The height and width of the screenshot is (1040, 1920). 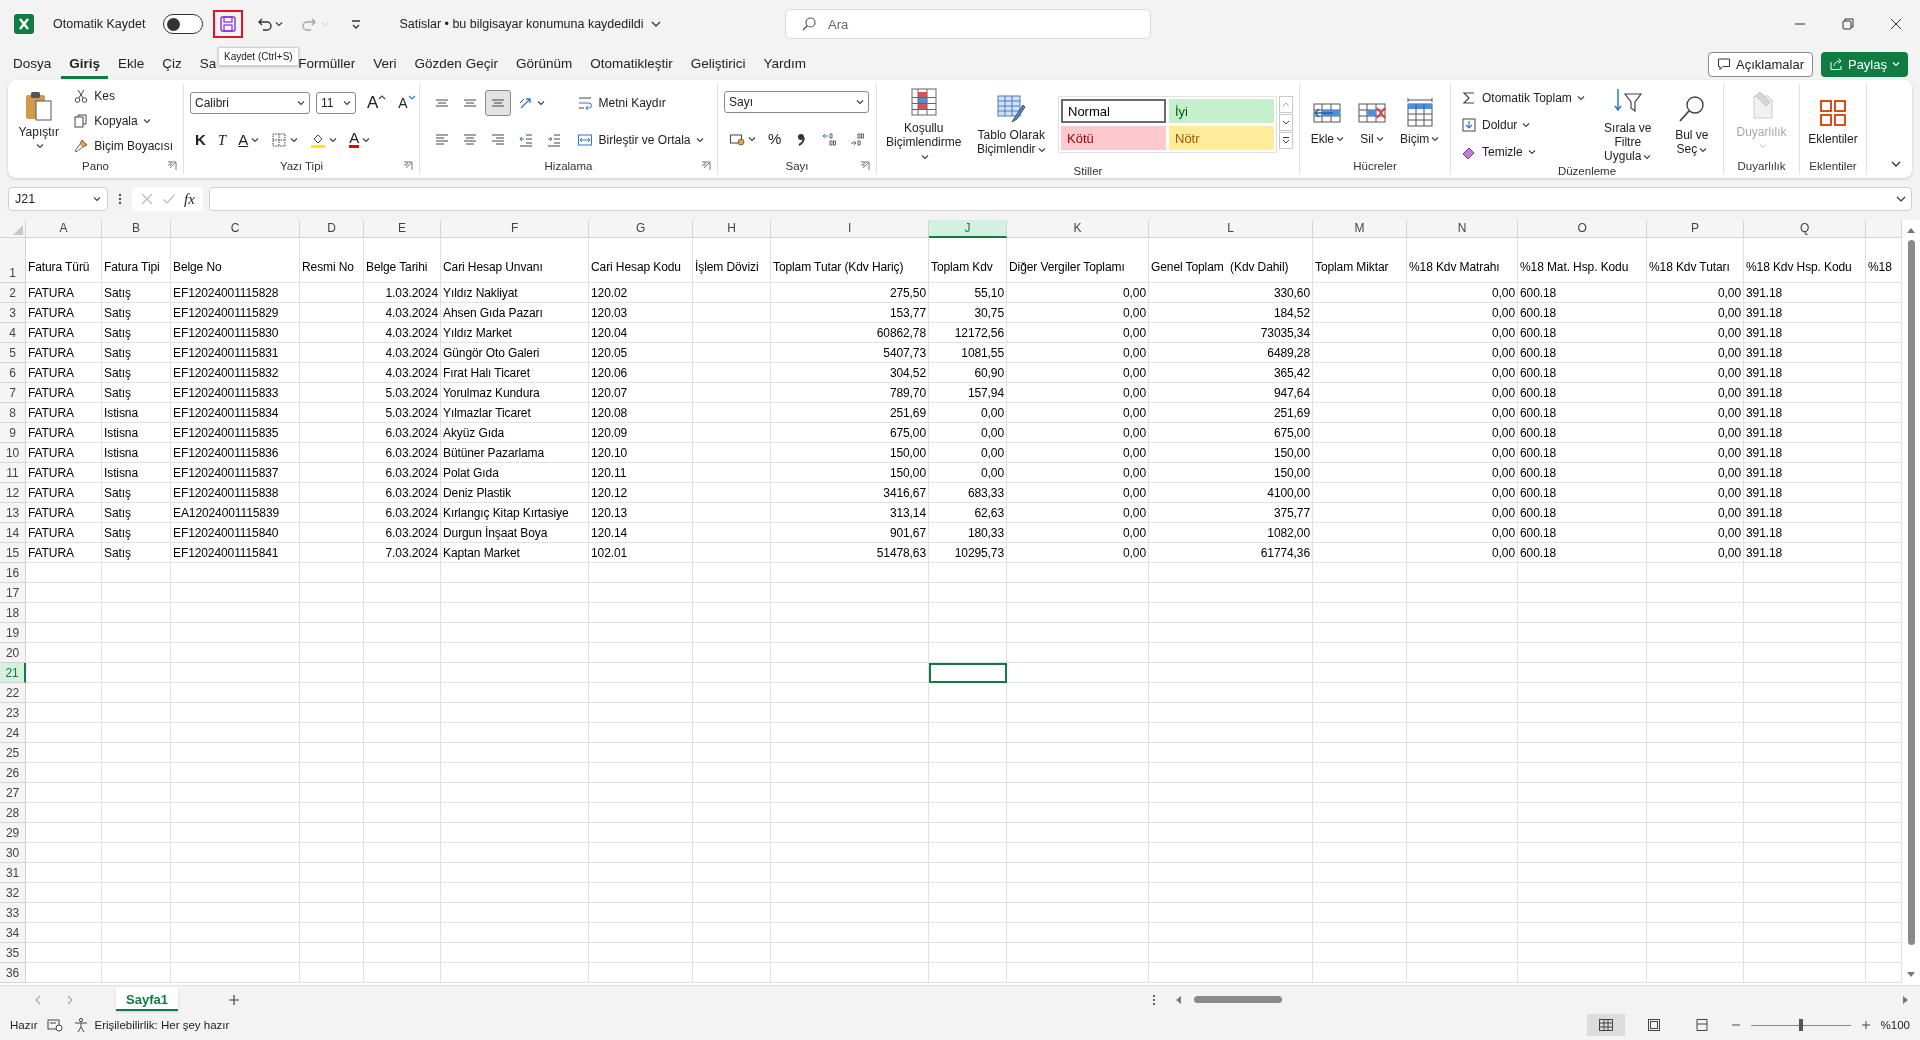 I want to click on row-number: 33, so click(x=13, y=913).